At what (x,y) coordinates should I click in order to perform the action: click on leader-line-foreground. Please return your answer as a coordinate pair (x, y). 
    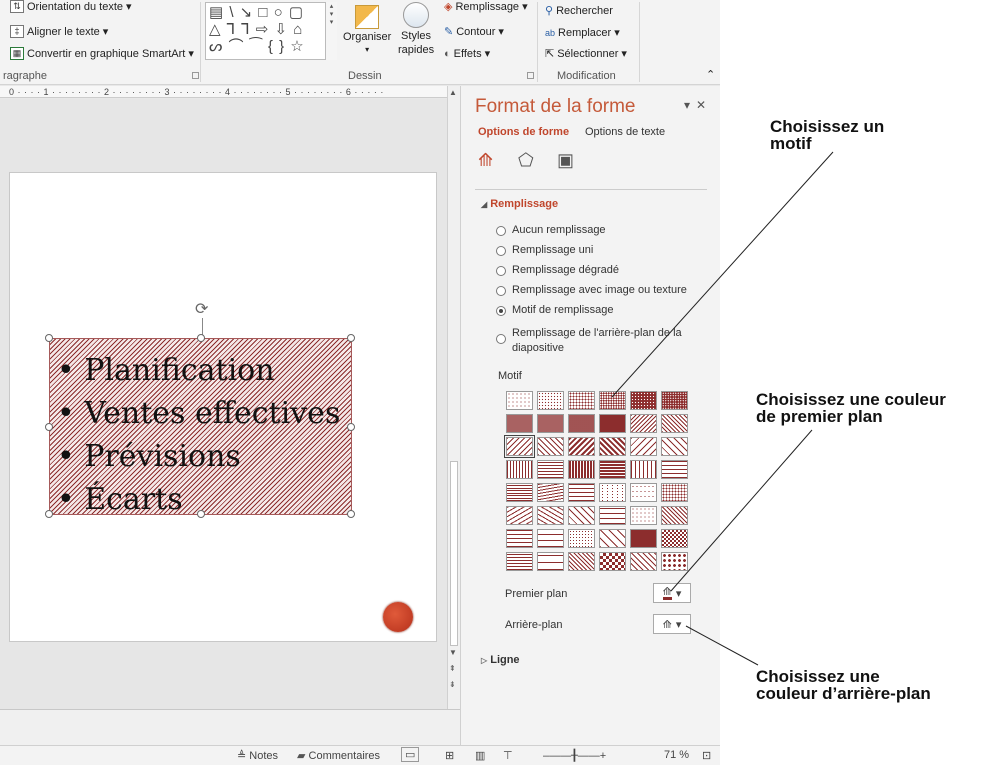
    Looking at the image, I should click on (741, 510).